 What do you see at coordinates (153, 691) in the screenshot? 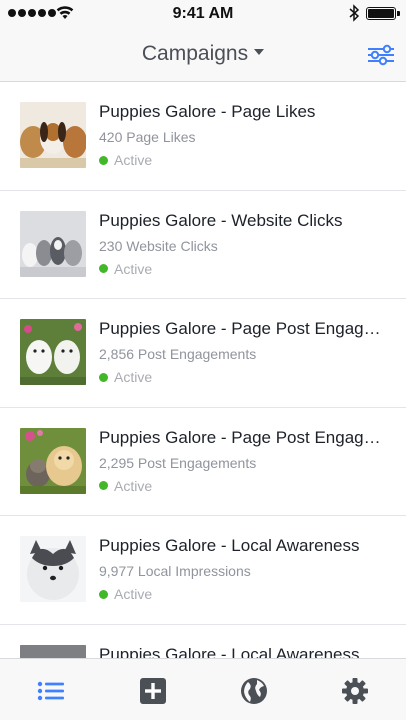
I see `plus-square-icon` at bounding box center [153, 691].